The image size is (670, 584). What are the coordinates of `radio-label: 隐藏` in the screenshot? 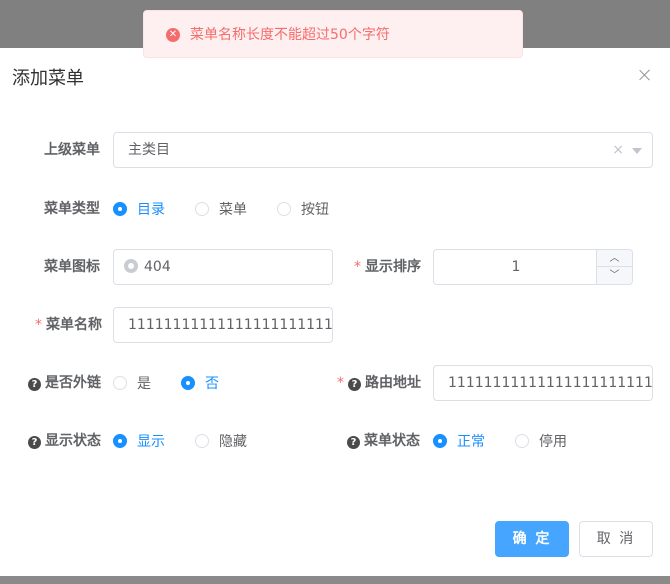 It's located at (233, 442).